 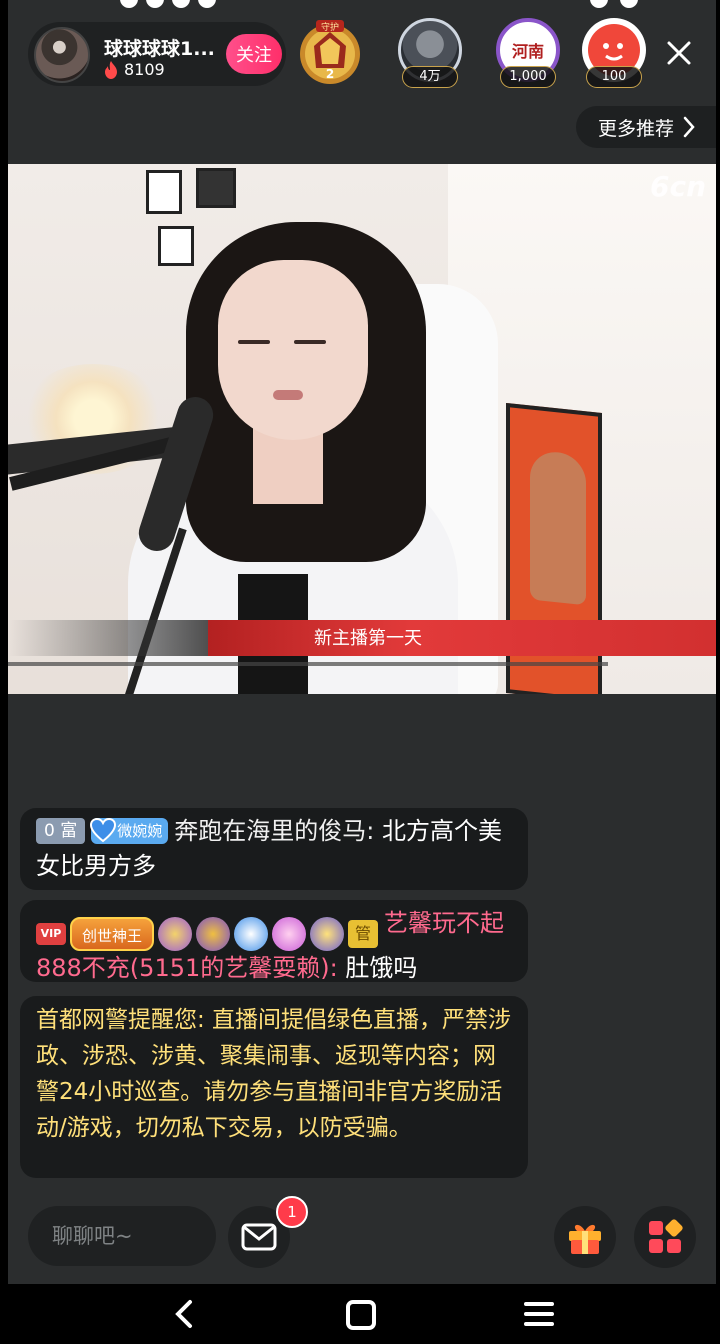 I want to click on chat-message: VIP 创世神王 管 艺馨玩不起888不充(5151的艺馨耍赖): 肚饿吗, so click(x=274, y=941).